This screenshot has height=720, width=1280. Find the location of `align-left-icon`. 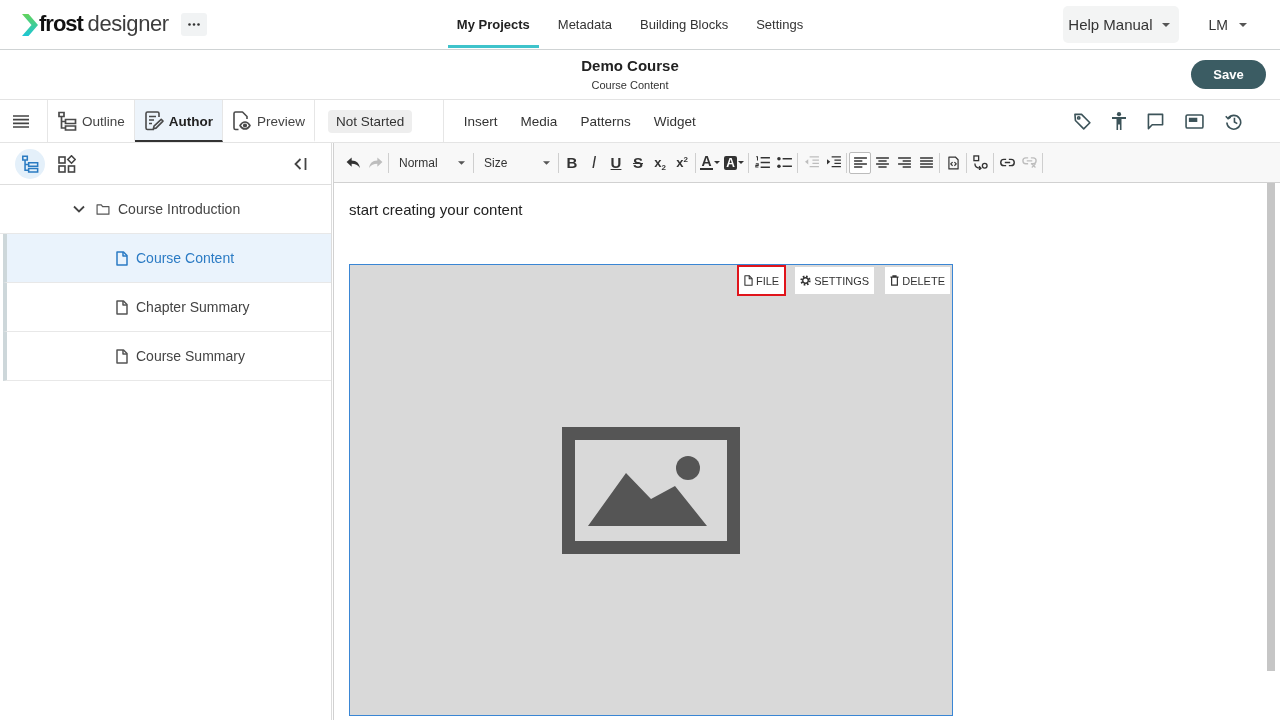

align-left-icon is located at coordinates (860, 162).